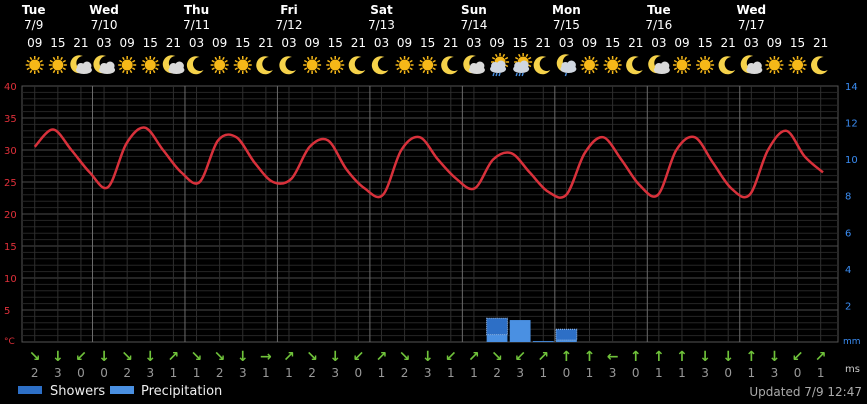 The width and height of the screenshot is (867, 404). Describe the element at coordinates (474, 10) in the screenshot. I see `day-name: Sun` at that location.